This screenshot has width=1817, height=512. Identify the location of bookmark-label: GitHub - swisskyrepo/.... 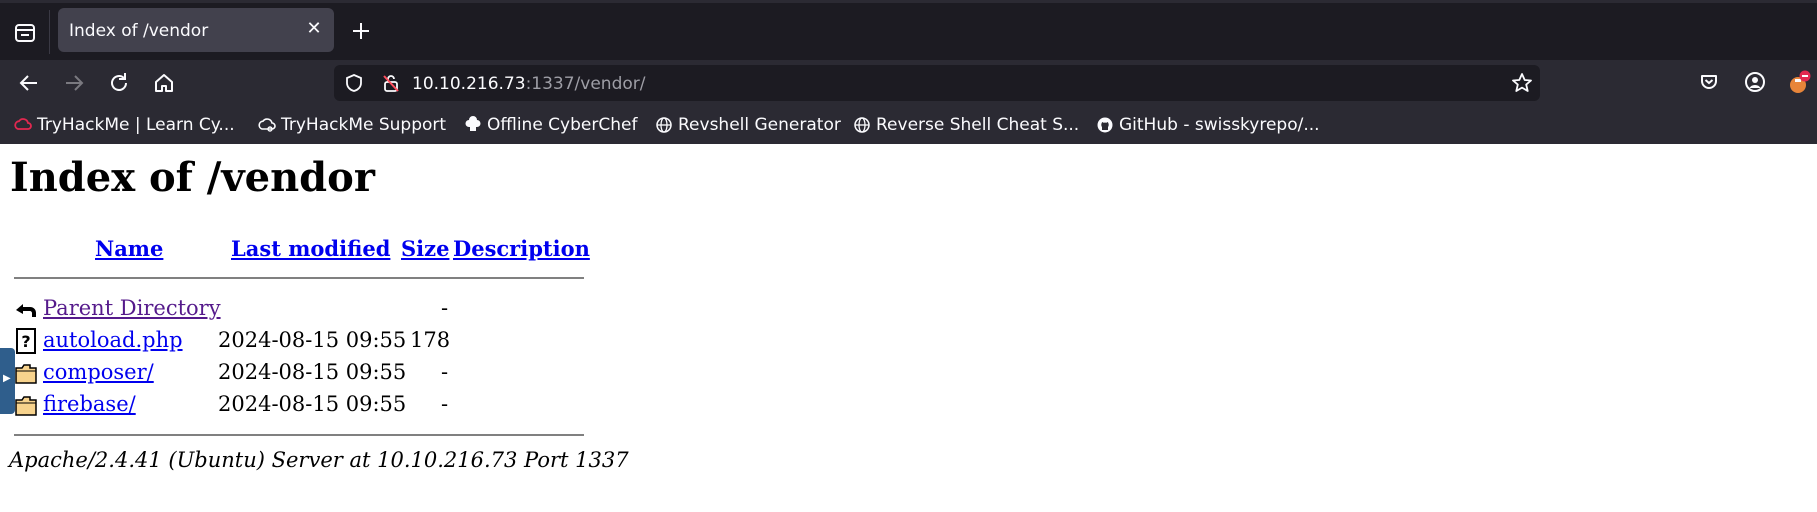
(1219, 125).